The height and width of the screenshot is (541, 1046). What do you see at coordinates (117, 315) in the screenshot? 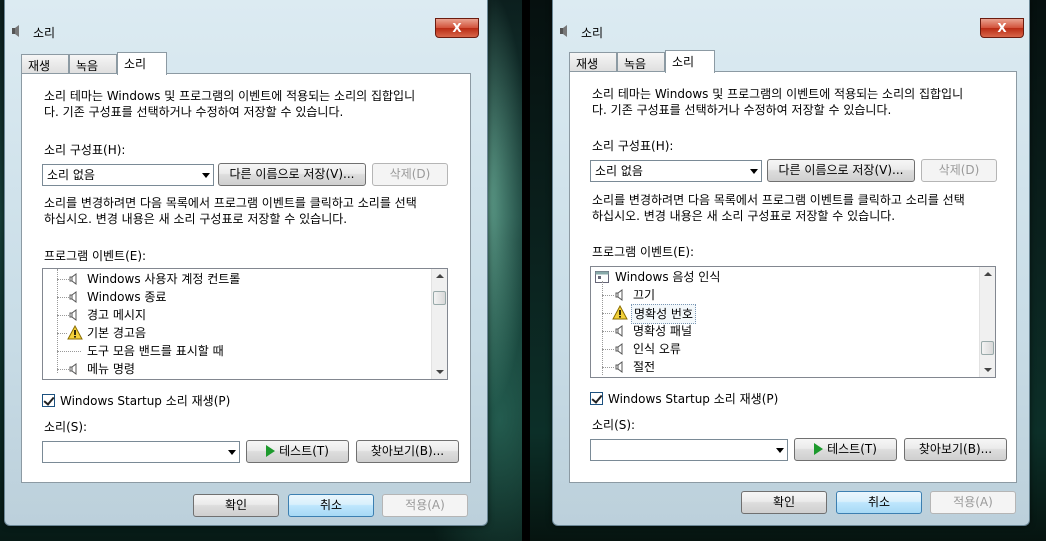
I see `list-item-label: 경고 메시지` at bounding box center [117, 315].